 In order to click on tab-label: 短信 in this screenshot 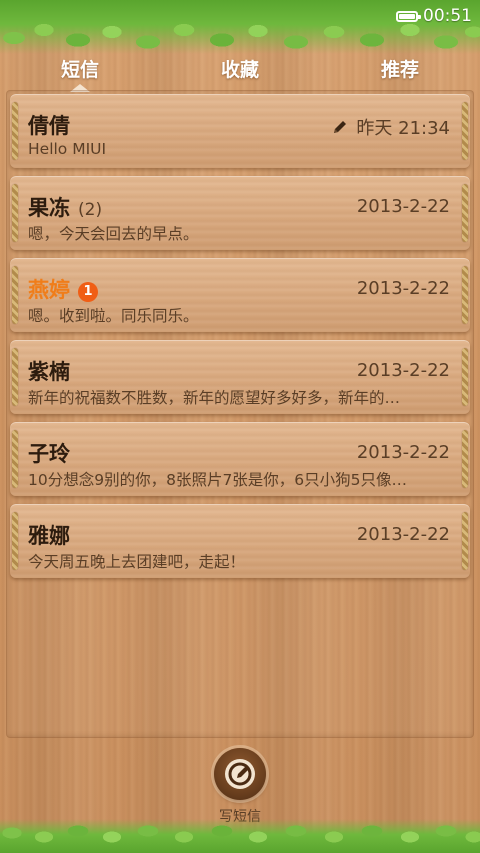, I will do `click(79, 69)`.